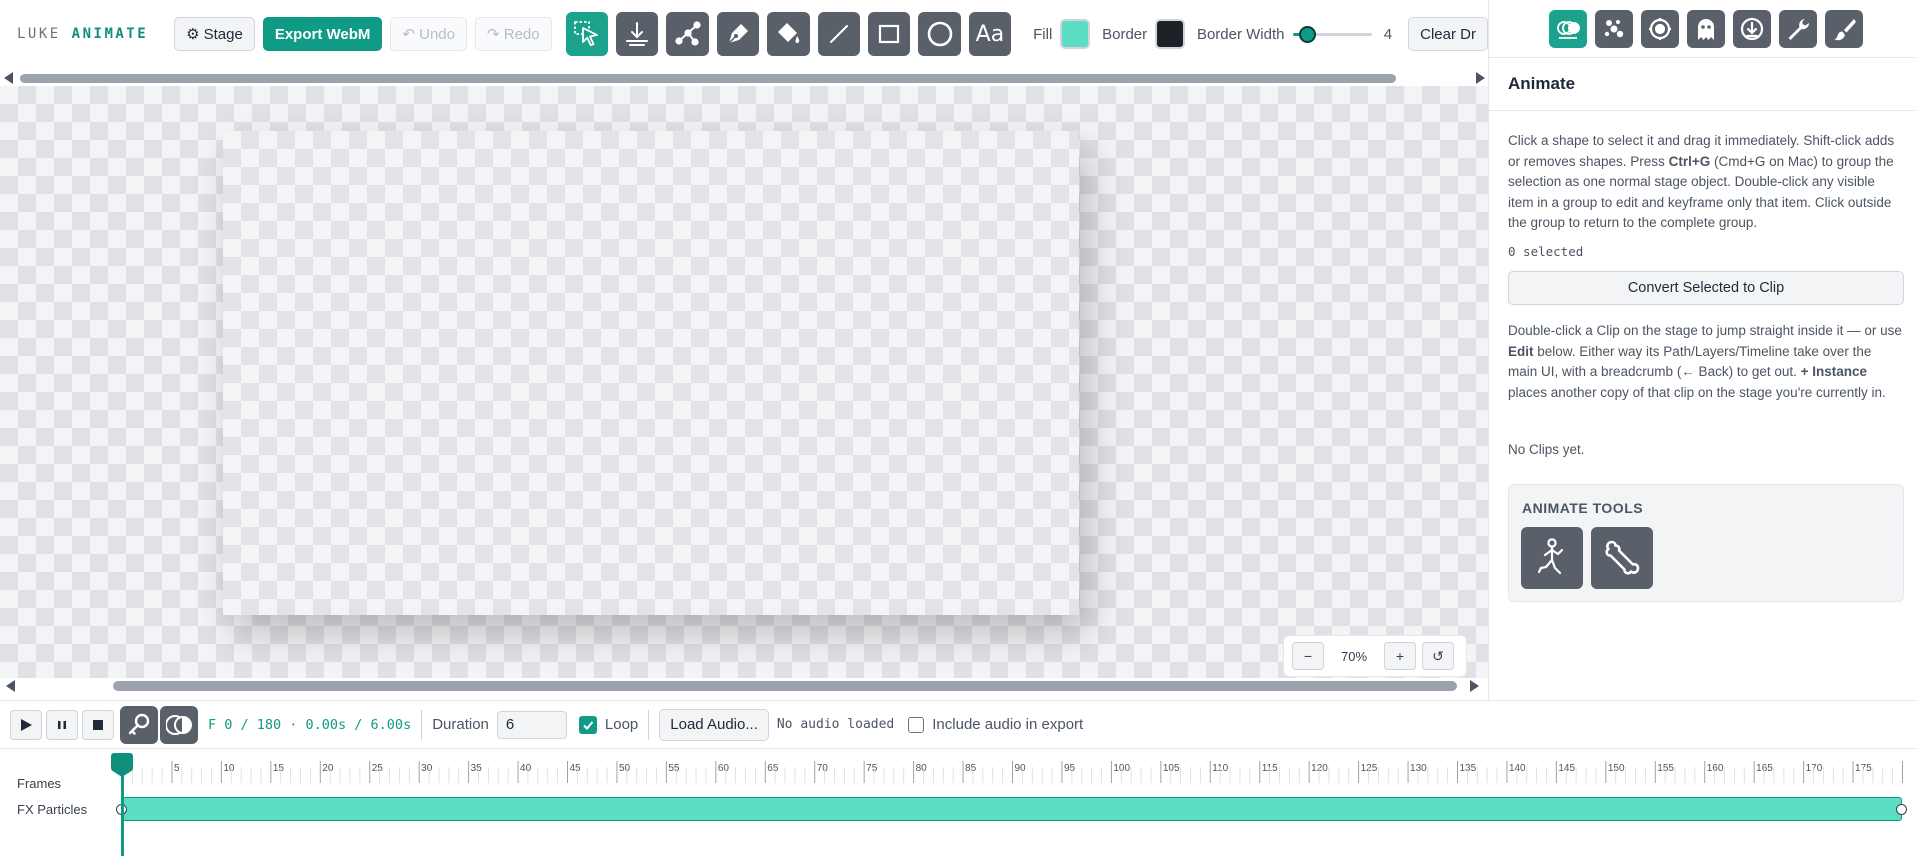  Describe the element at coordinates (531, 724) in the screenshot. I see `duration-input` at that location.